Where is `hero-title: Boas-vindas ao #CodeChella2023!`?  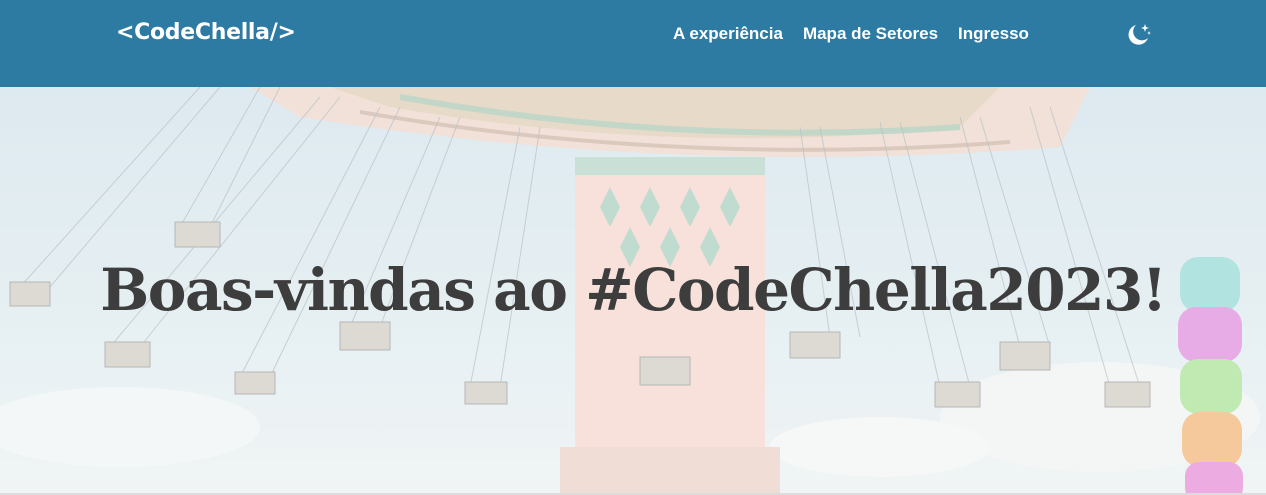 hero-title: Boas-vindas ao #CodeChella2023! is located at coordinates (633, 290).